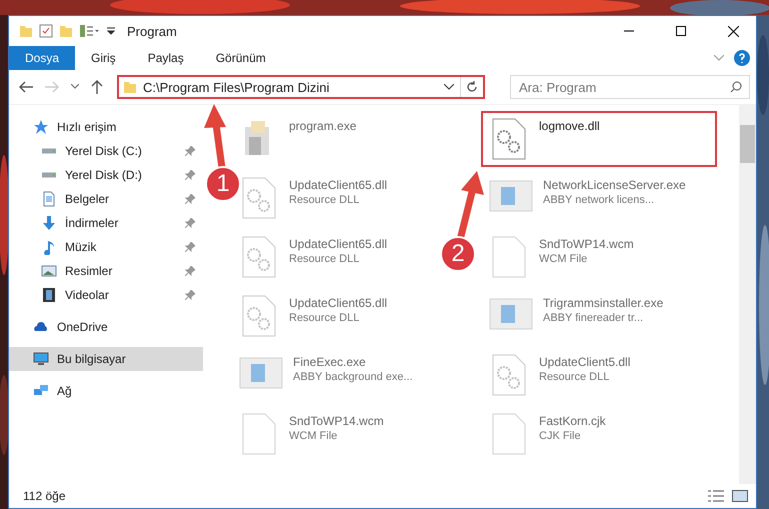  I want to click on sidebar-item: OneDrive, so click(106, 327).